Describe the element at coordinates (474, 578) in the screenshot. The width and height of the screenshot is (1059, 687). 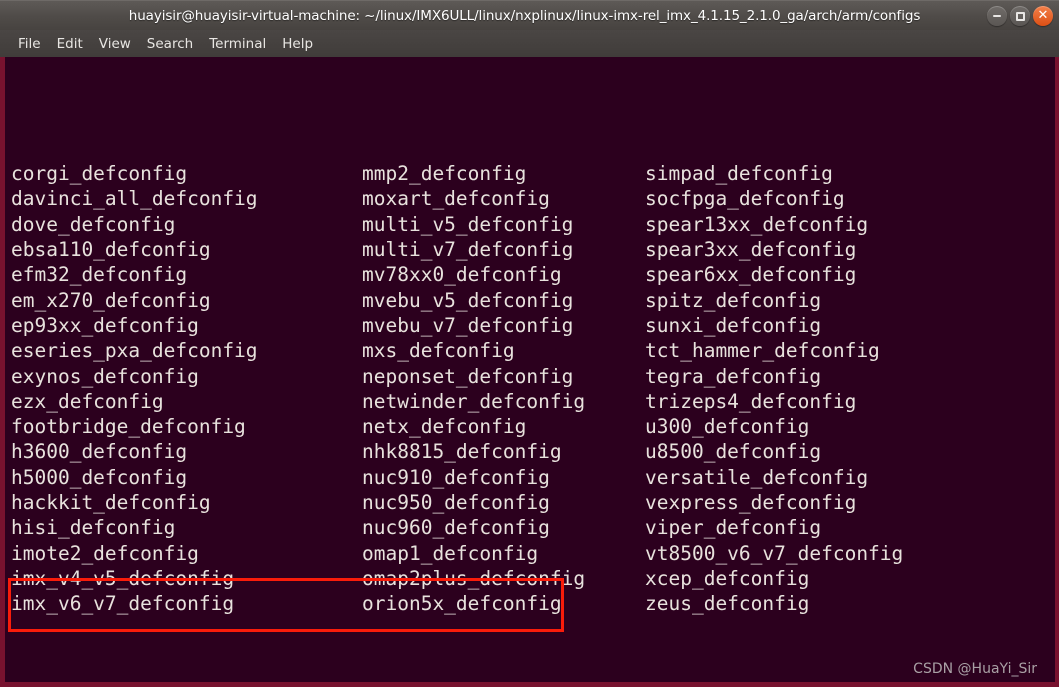
I see `defconfig-entry: omap2plus_defconfig` at that location.